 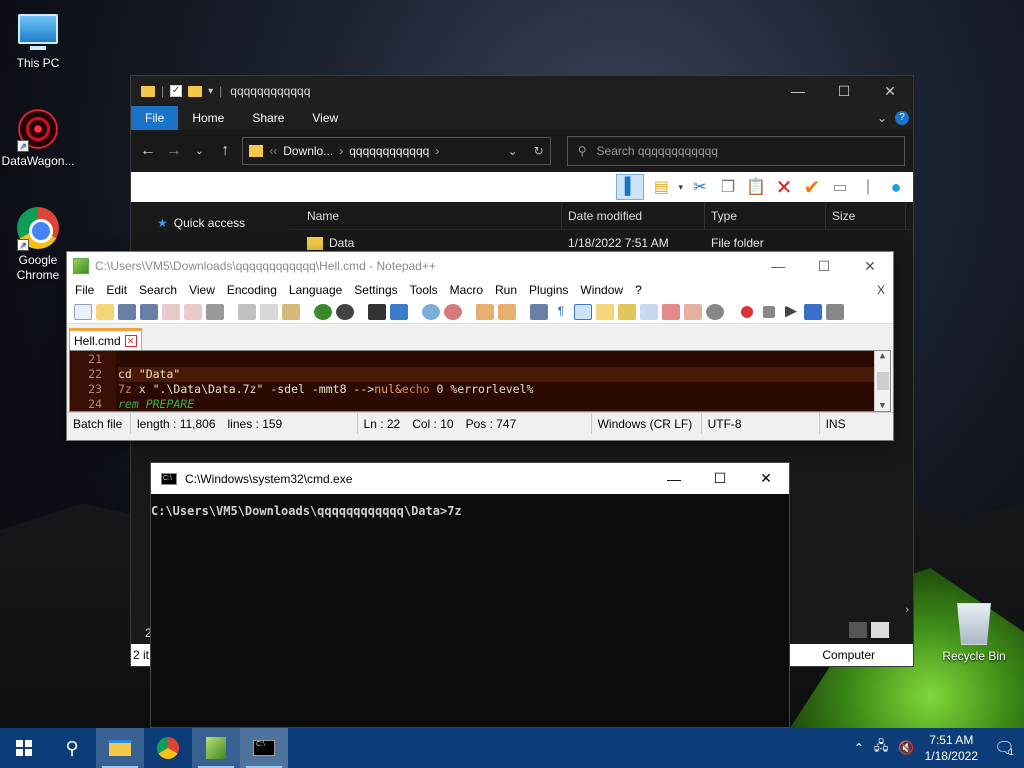 What do you see at coordinates (466, 290) in the screenshot?
I see `menu-macro: Macro` at bounding box center [466, 290].